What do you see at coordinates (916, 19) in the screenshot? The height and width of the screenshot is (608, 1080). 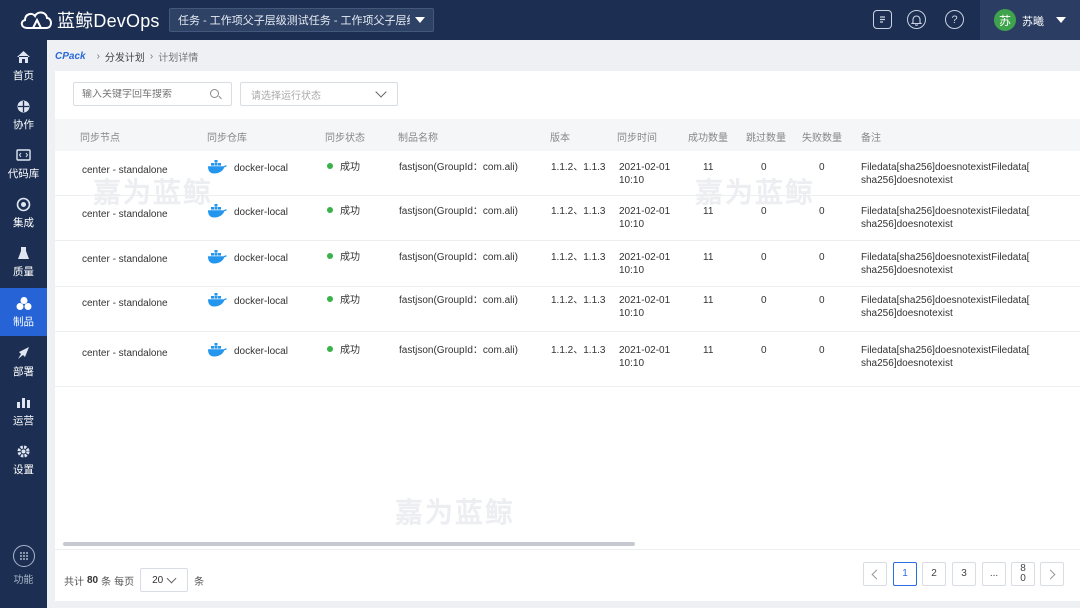 I see `bell-icon` at bounding box center [916, 19].